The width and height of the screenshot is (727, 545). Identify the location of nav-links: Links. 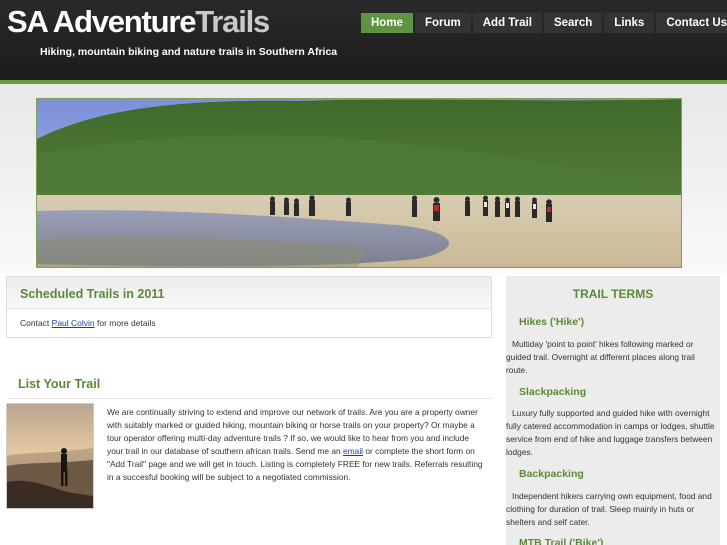
(629, 23).